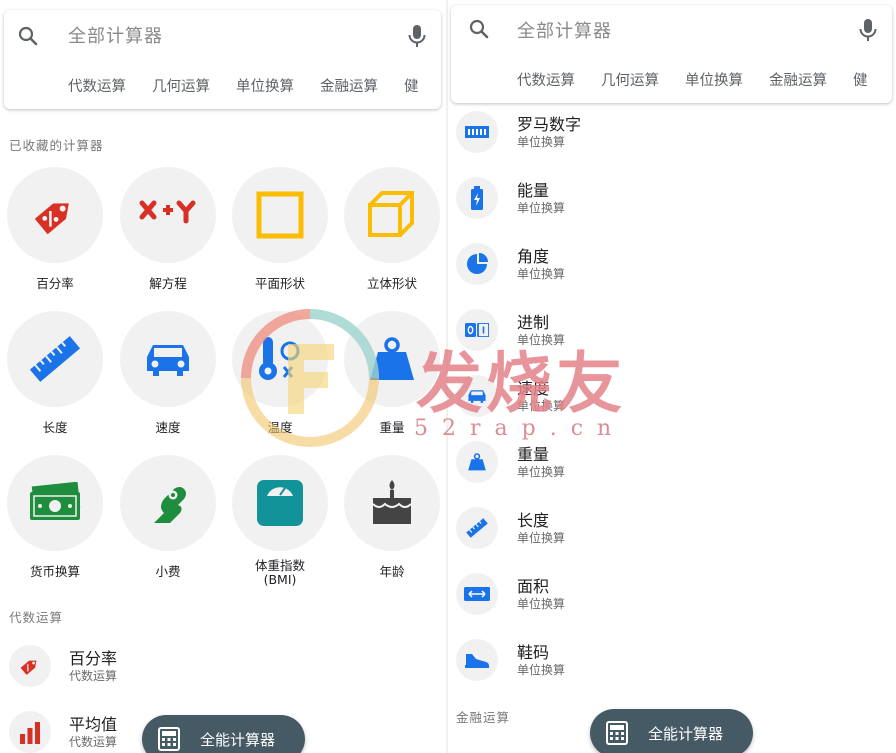 The width and height of the screenshot is (896, 753). What do you see at coordinates (280, 427) in the screenshot?
I see `tile-label: 温度` at bounding box center [280, 427].